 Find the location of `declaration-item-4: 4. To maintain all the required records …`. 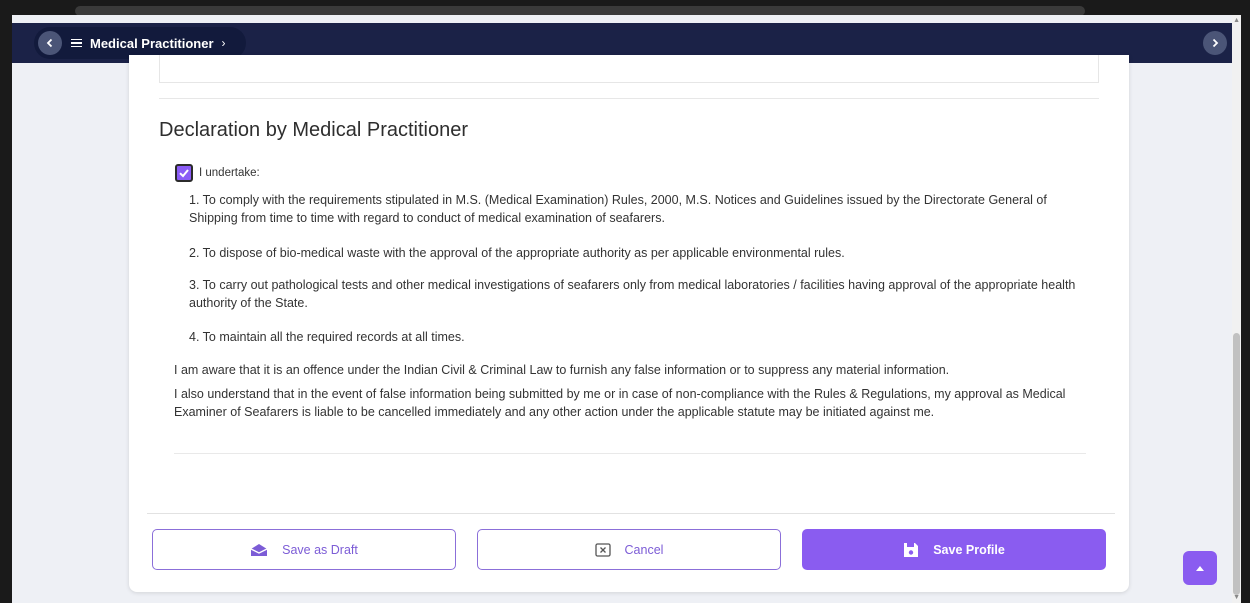

declaration-item-4: 4. To maintain all the required records … is located at coordinates (327, 337).